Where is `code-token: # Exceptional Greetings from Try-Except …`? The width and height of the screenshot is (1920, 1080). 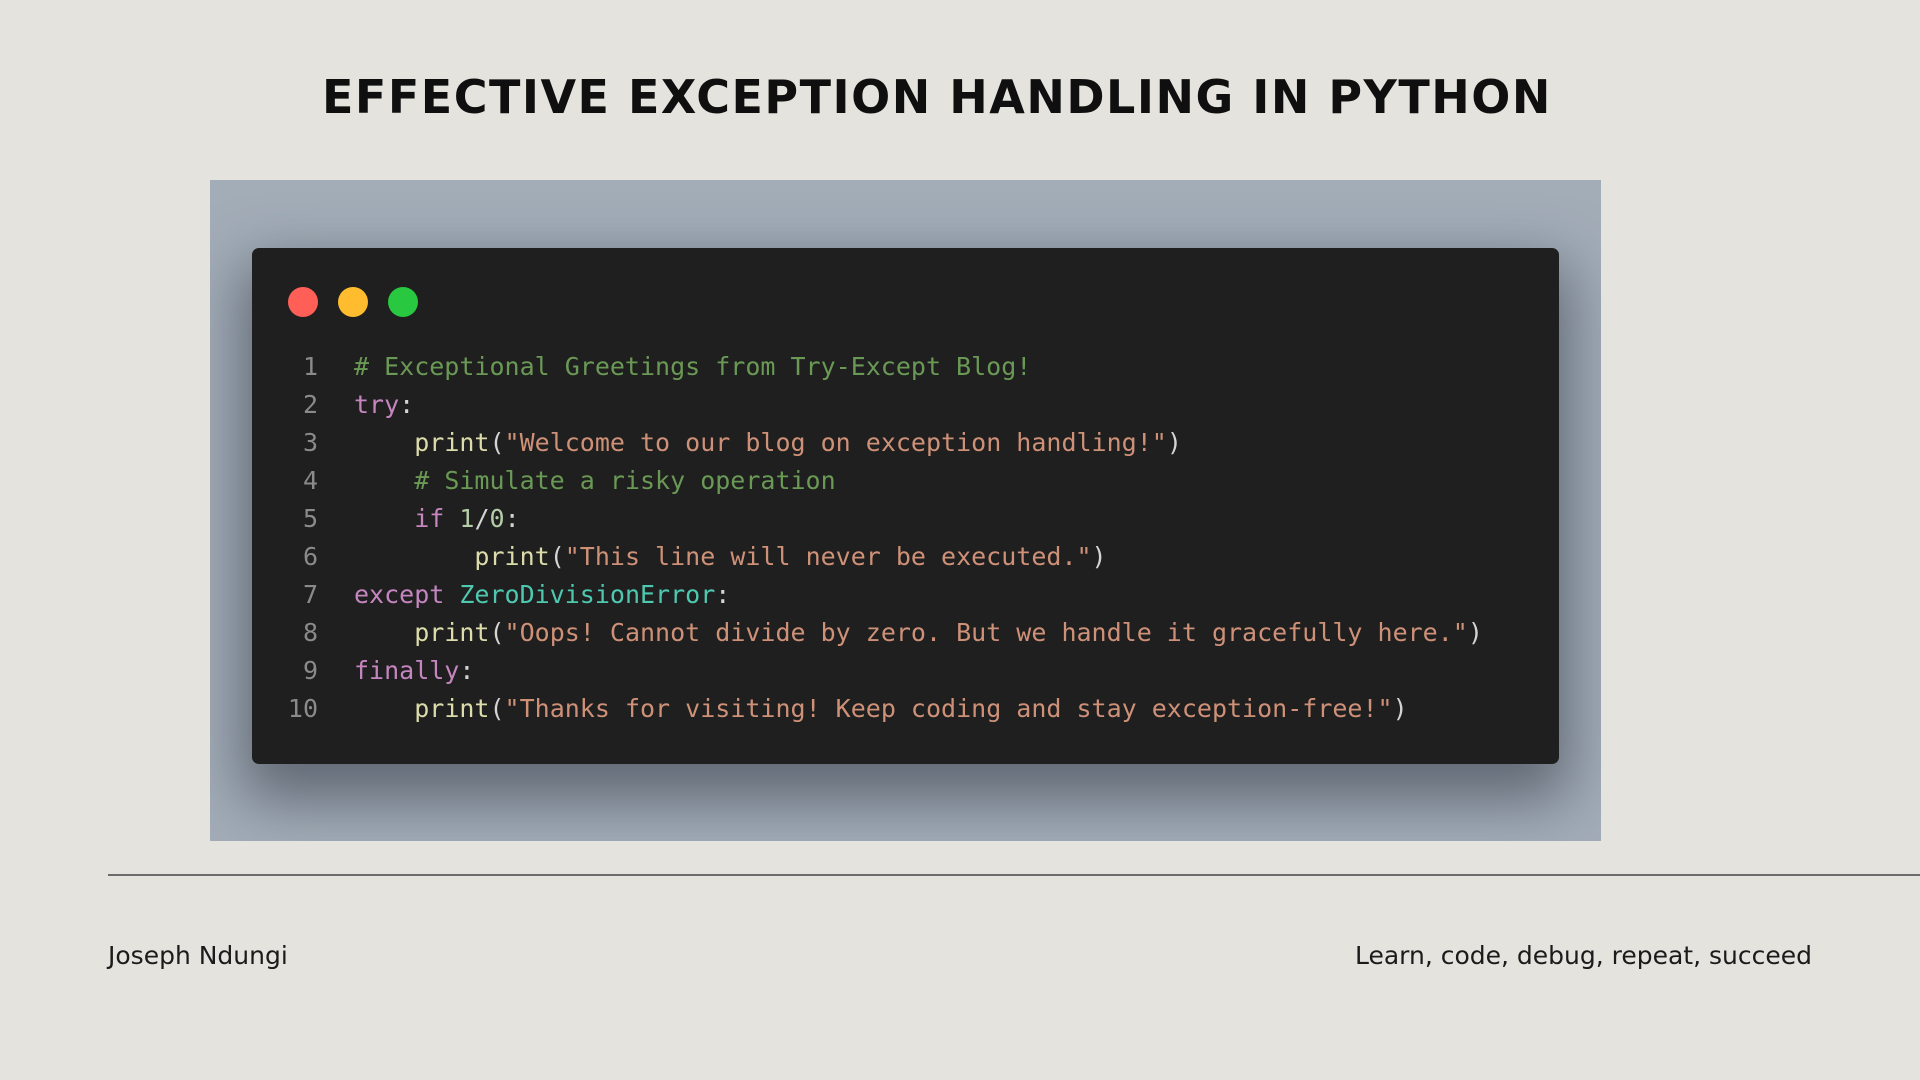
code-token: # Exceptional Greetings from Try-Except … is located at coordinates (693, 366).